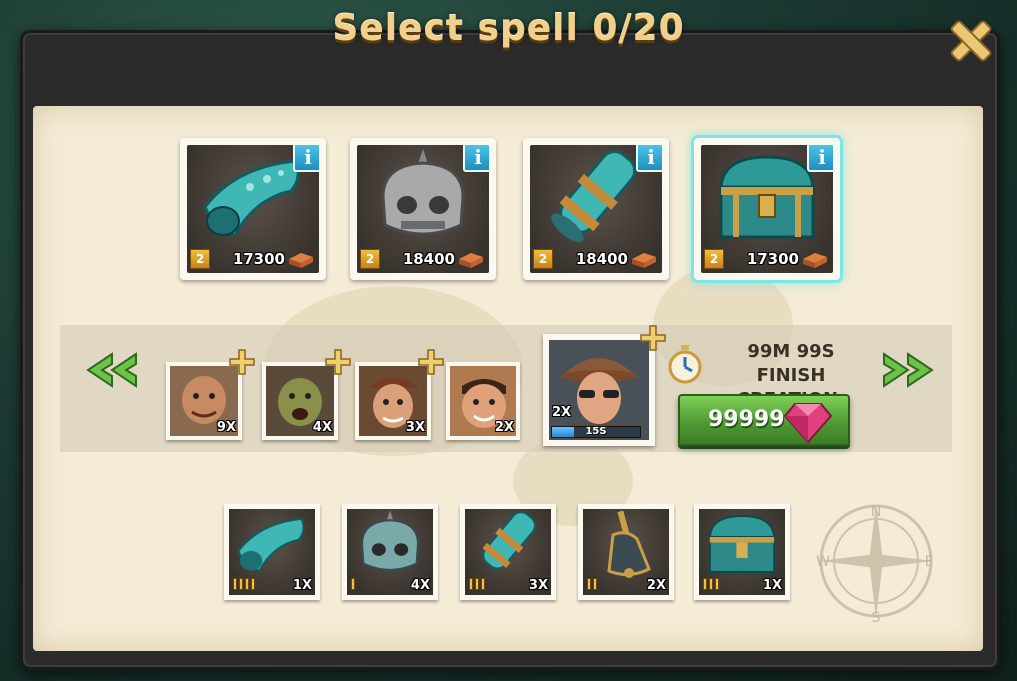 This screenshot has width=1017, height=681. What do you see at coordinates (876, 512) in the screenshot?
I see `svg-text: N` at bounding box center [876, 512].